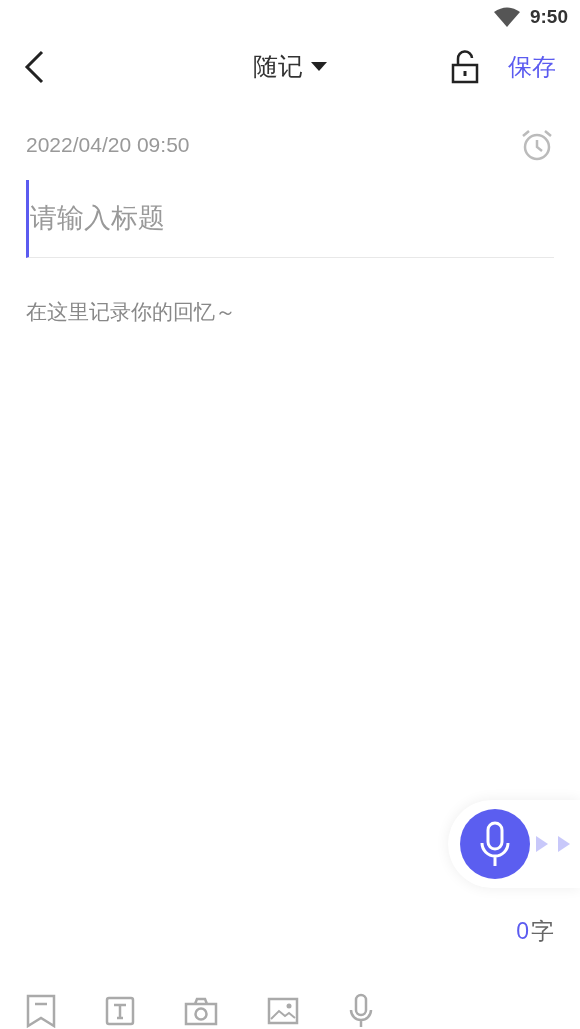 The image size is (580, 1029). Describe the element at coordinates (201, 1011) in the screenshot. I see `camera-icon` at that location.